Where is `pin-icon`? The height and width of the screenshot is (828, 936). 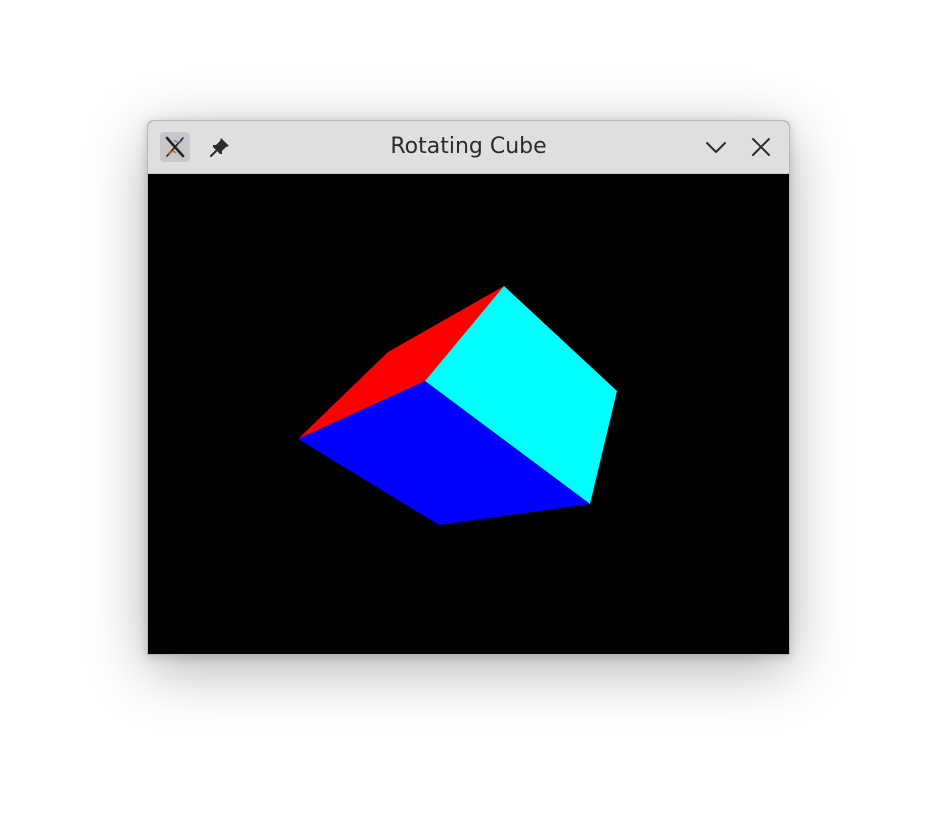 pin-icon is located at coordinates (220, 147).